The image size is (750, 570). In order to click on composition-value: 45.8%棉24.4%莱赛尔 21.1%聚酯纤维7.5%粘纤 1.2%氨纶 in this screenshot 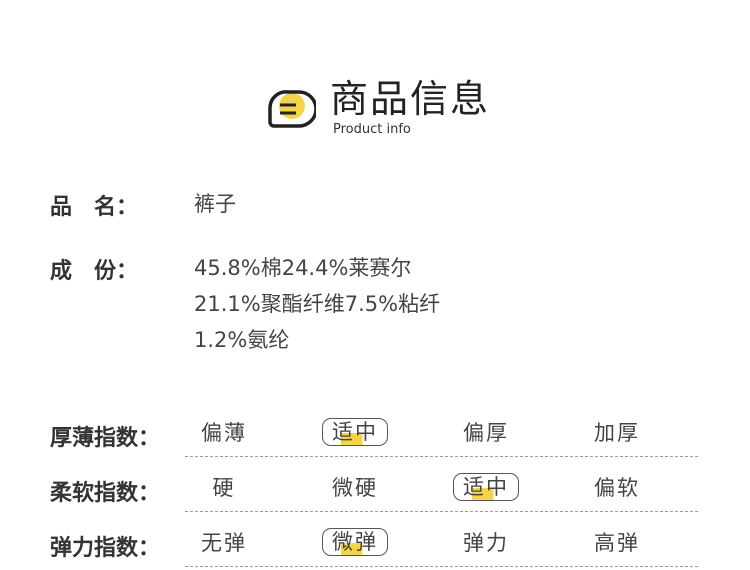, I will do `click(317, 304)`.